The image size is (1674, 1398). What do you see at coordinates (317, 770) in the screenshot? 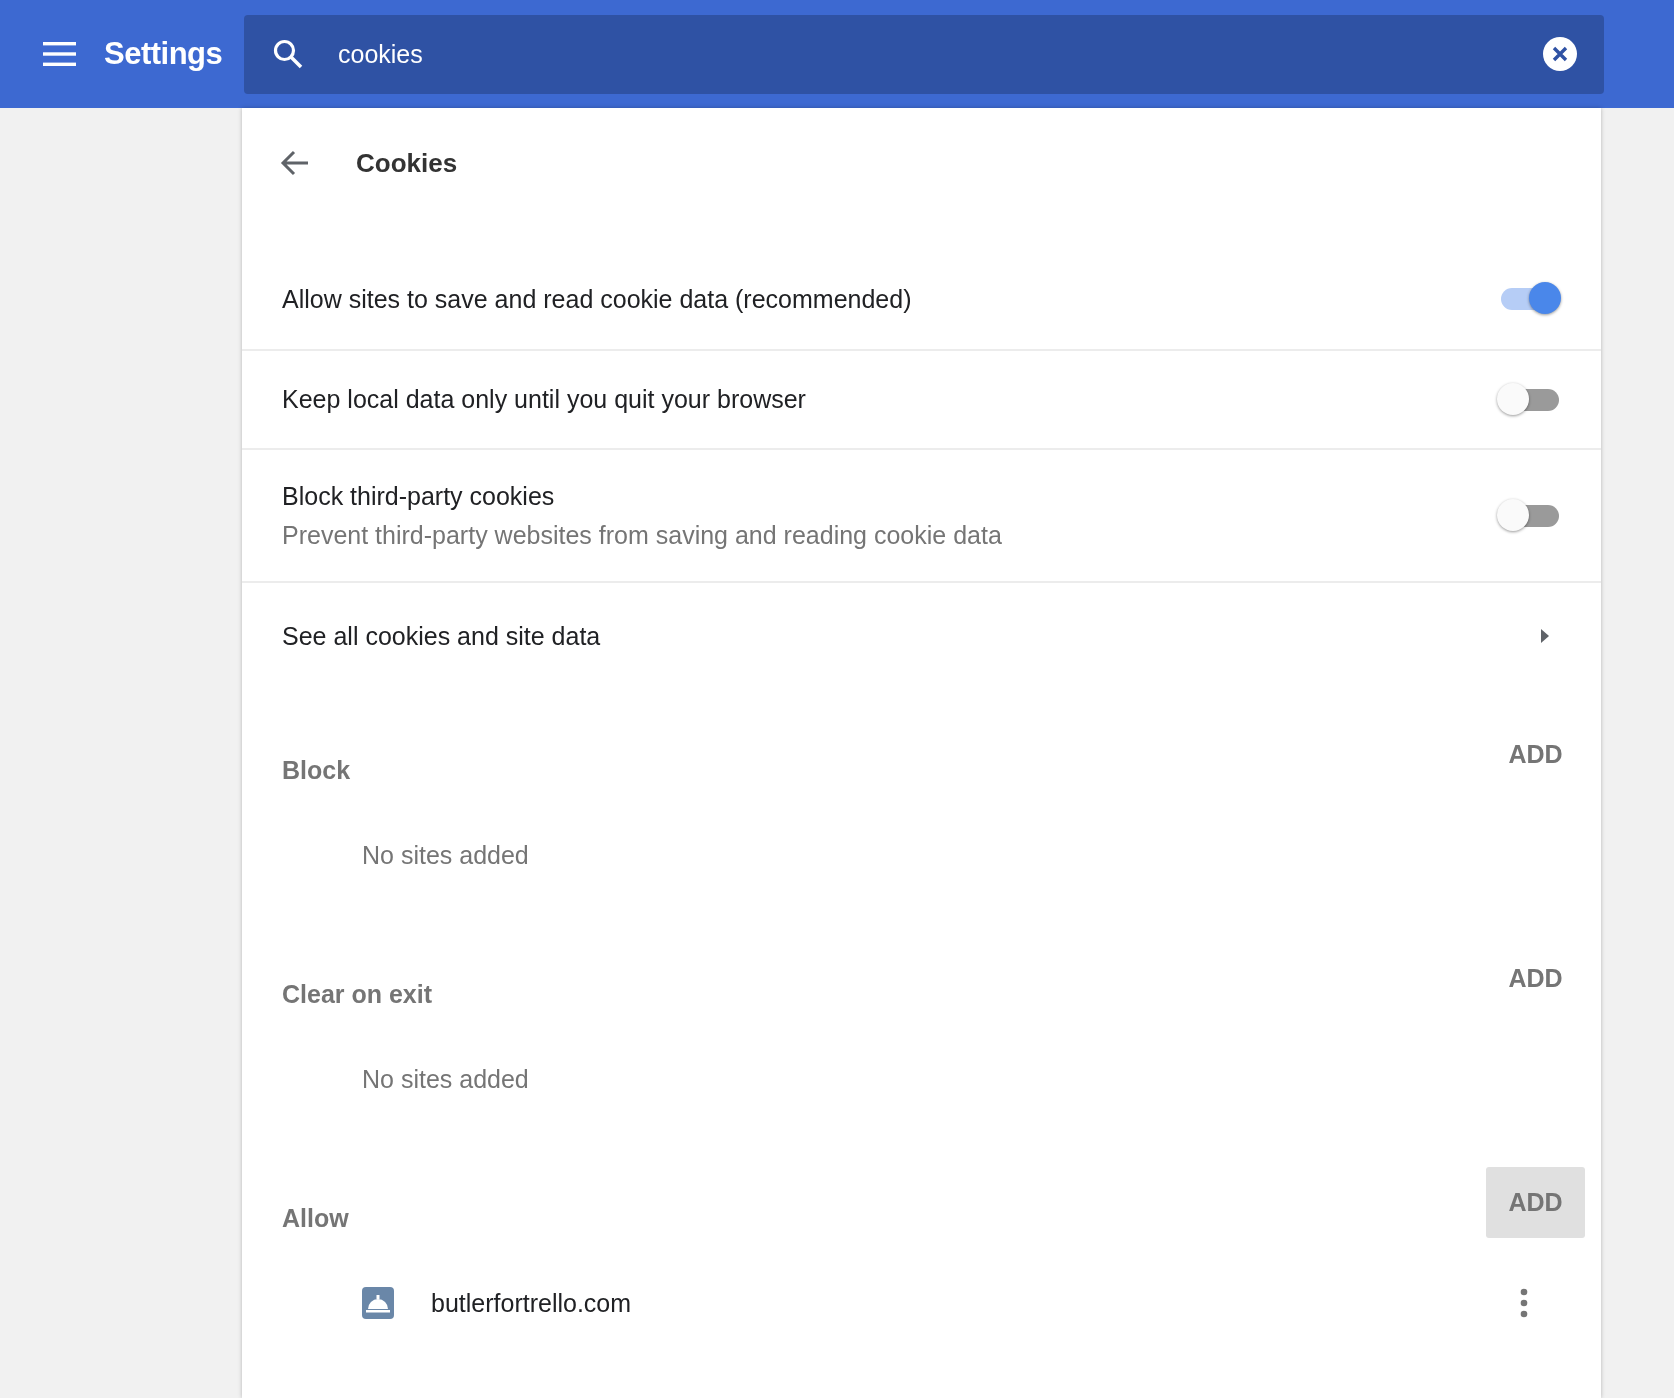
I see `section-heading: Block` at bounding box center [317, 770].